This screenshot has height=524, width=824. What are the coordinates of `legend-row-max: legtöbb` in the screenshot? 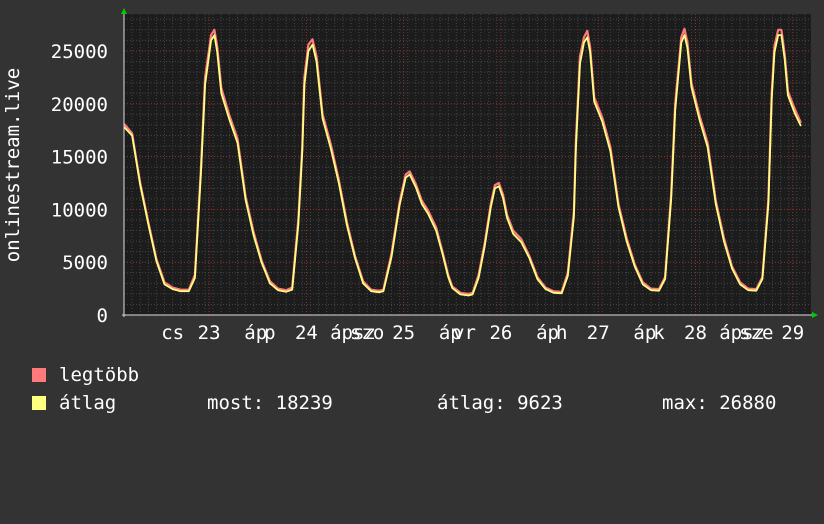 It's located at (85, 375).